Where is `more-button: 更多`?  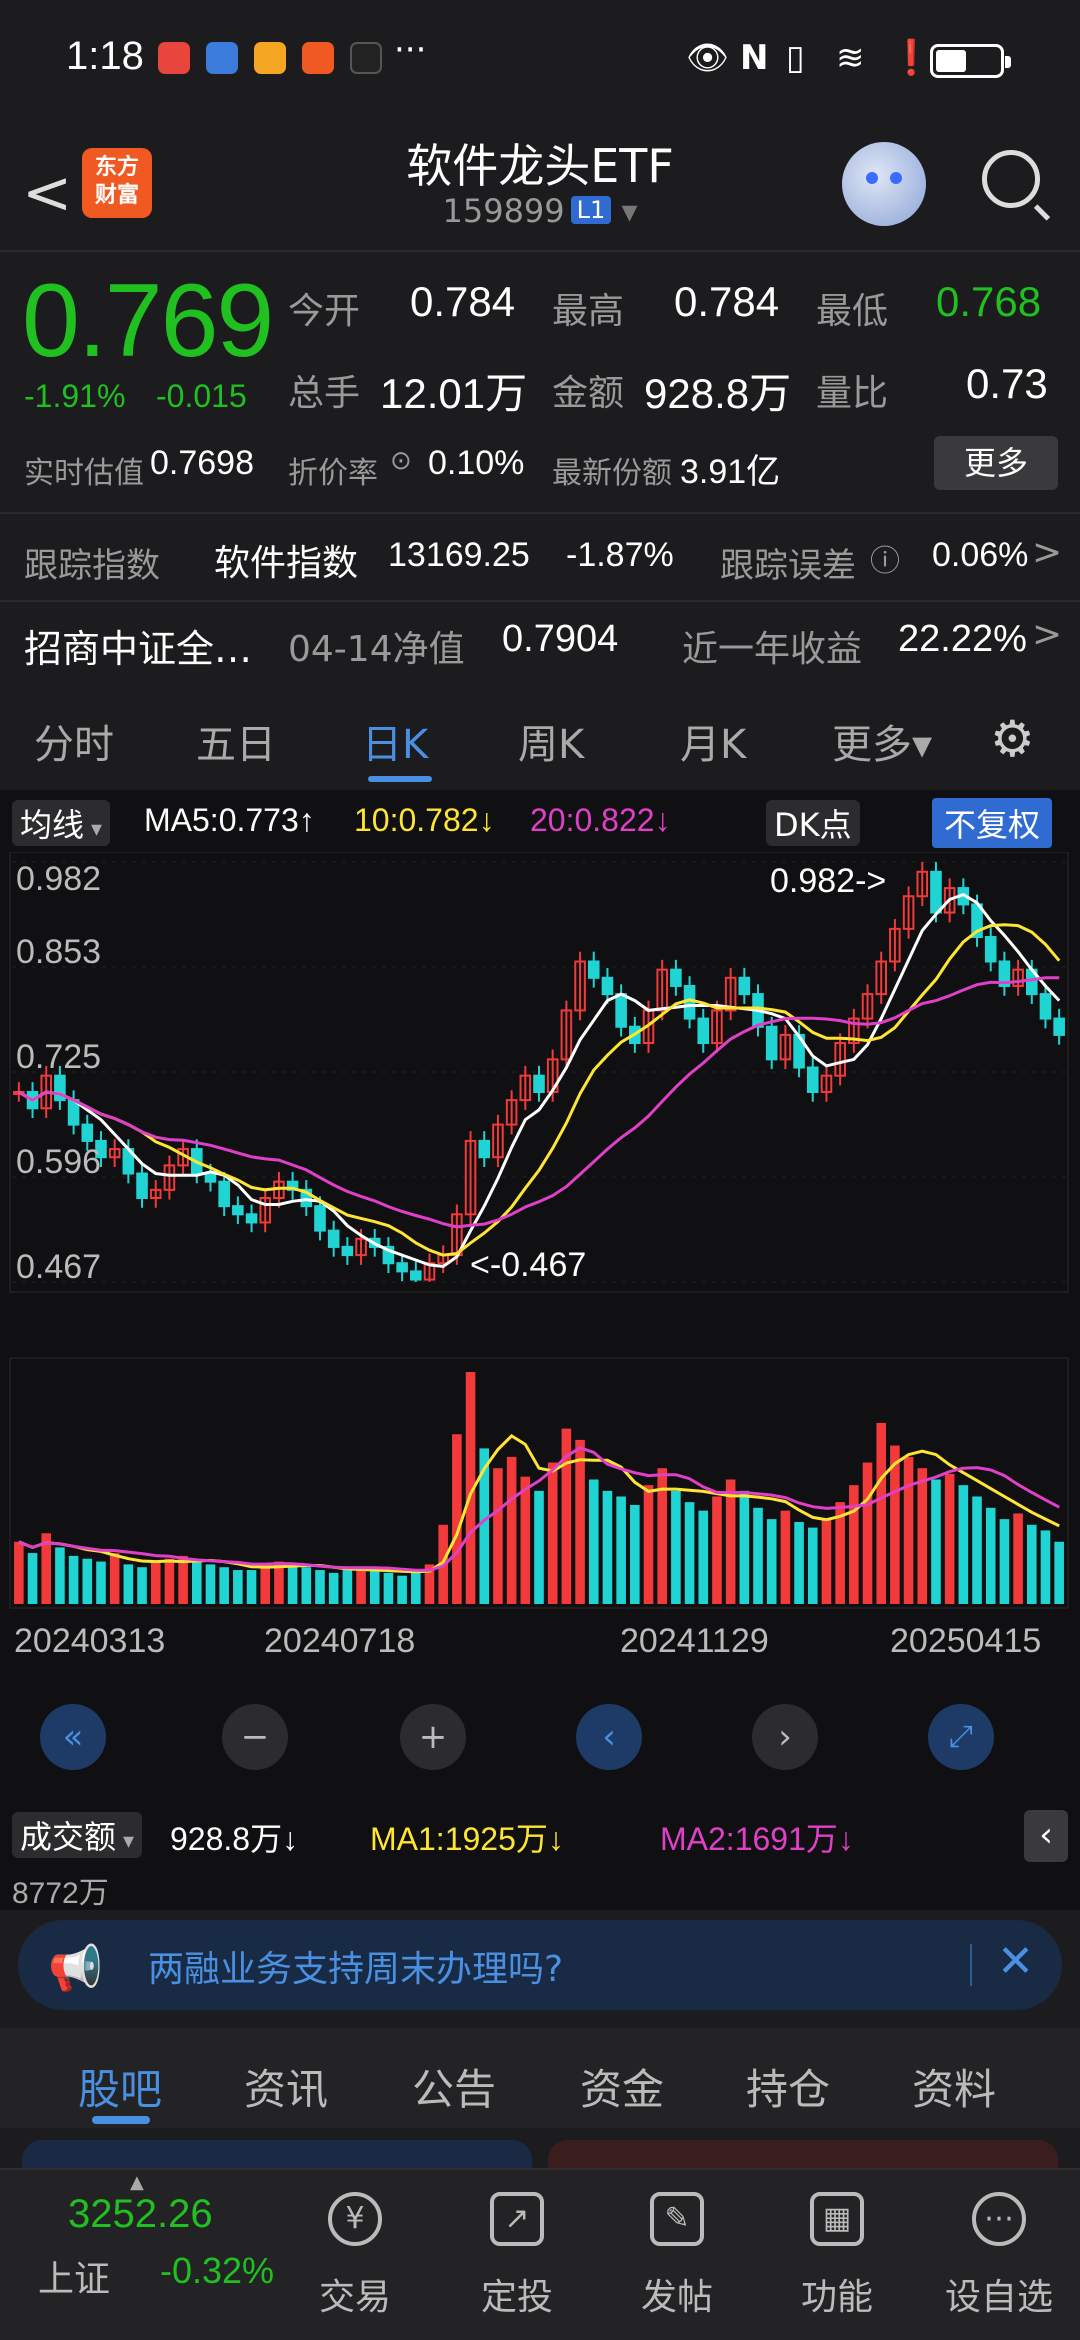 more-button: 更多 is located at coordinates (996, 463).